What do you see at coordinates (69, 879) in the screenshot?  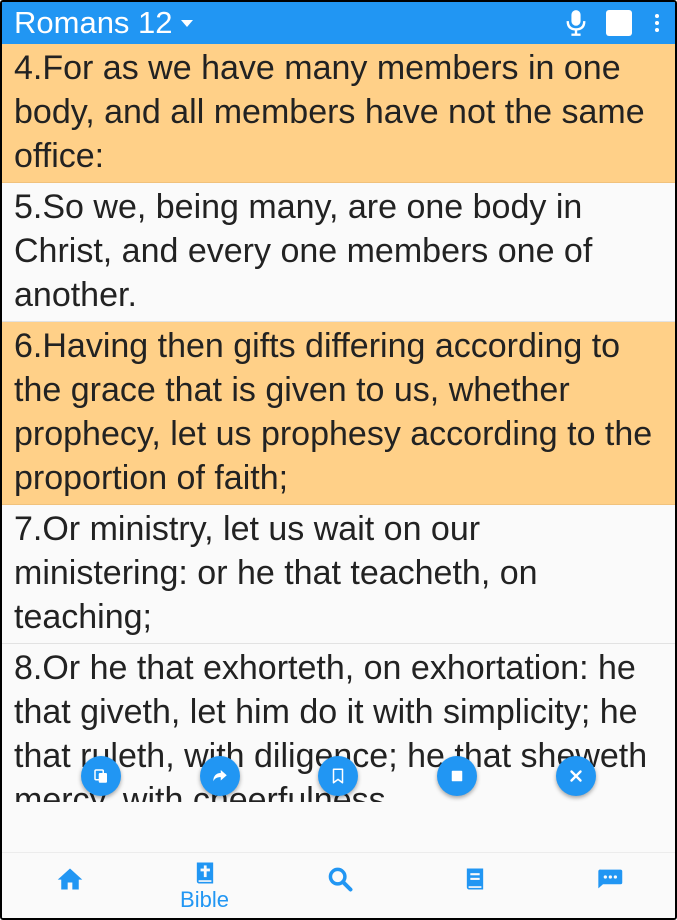 I see `home-icon` at bounding box center [69, 879].